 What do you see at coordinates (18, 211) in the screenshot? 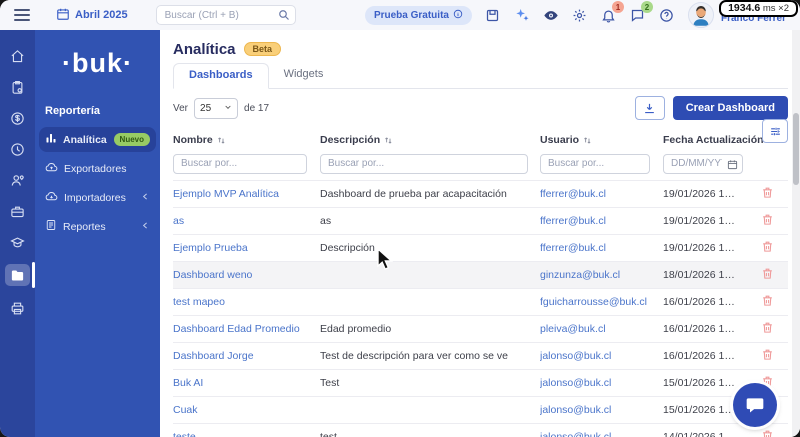
I see `briefcase-icon` at bounding box center [18, 211].